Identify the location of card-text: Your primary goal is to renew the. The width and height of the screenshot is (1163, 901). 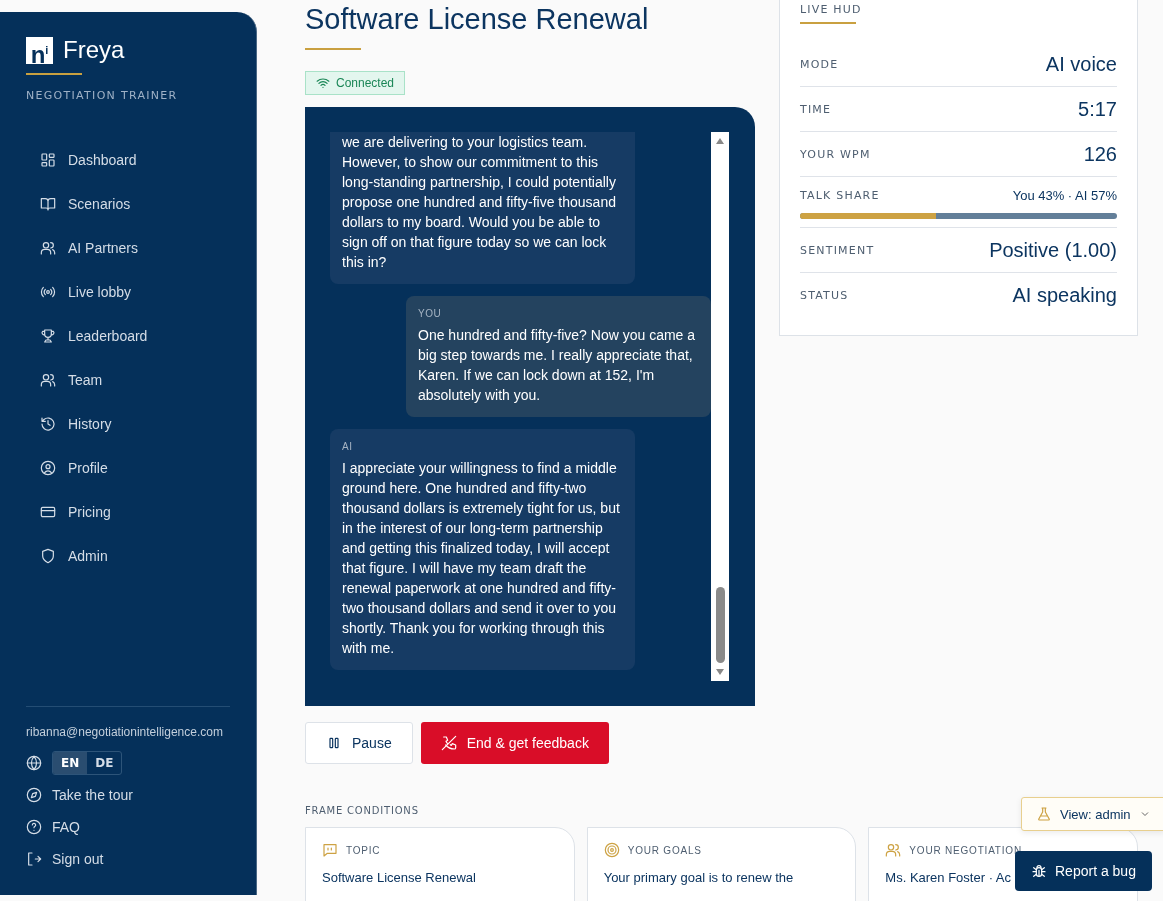
(698, 877).